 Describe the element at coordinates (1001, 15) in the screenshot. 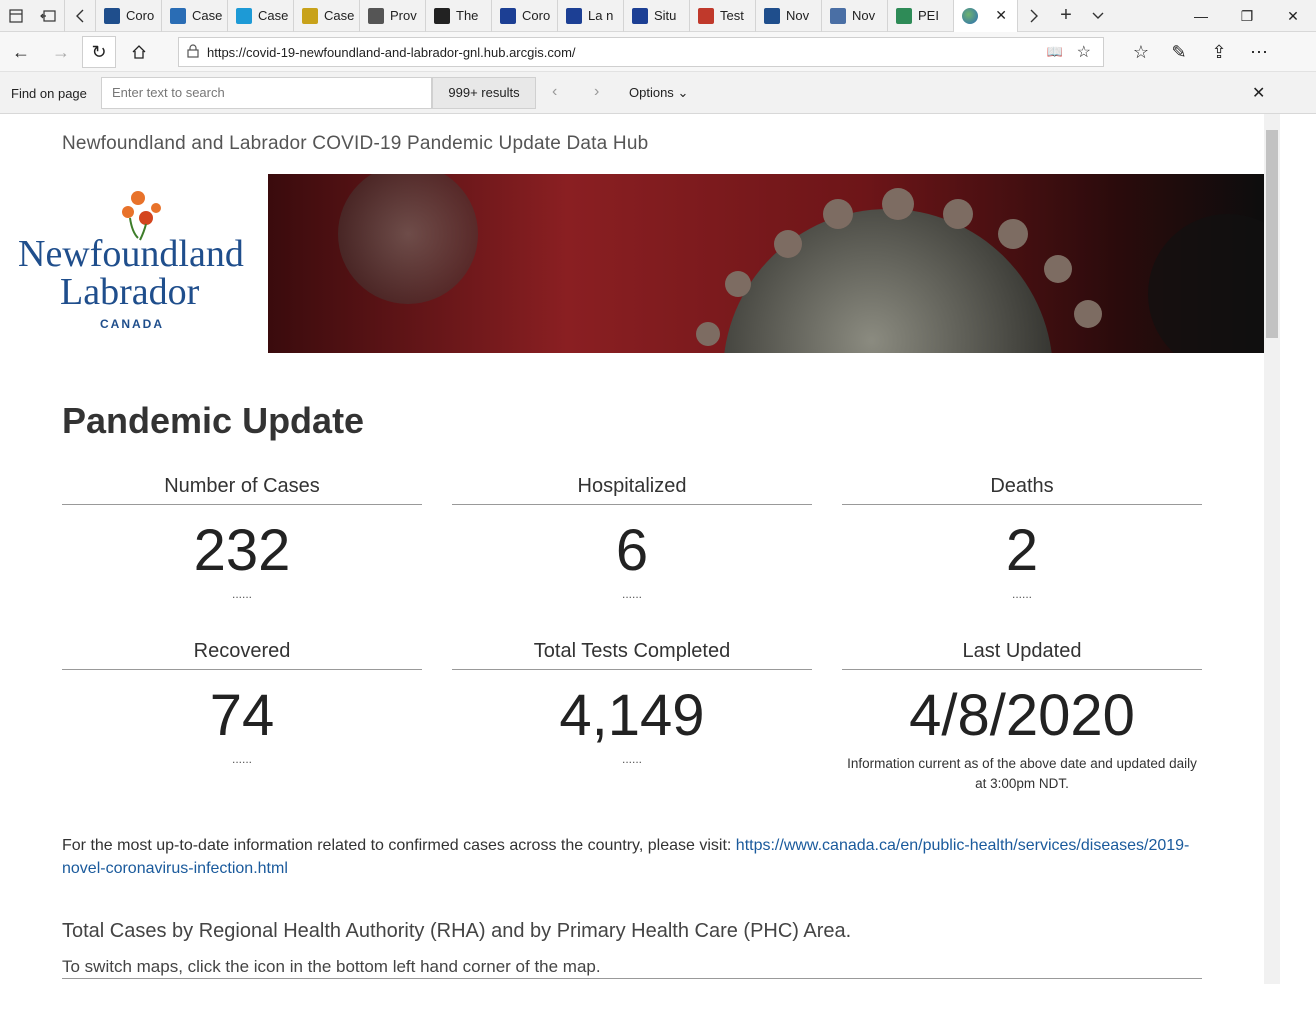

I see `close-tab-icon: ✕` at that location.